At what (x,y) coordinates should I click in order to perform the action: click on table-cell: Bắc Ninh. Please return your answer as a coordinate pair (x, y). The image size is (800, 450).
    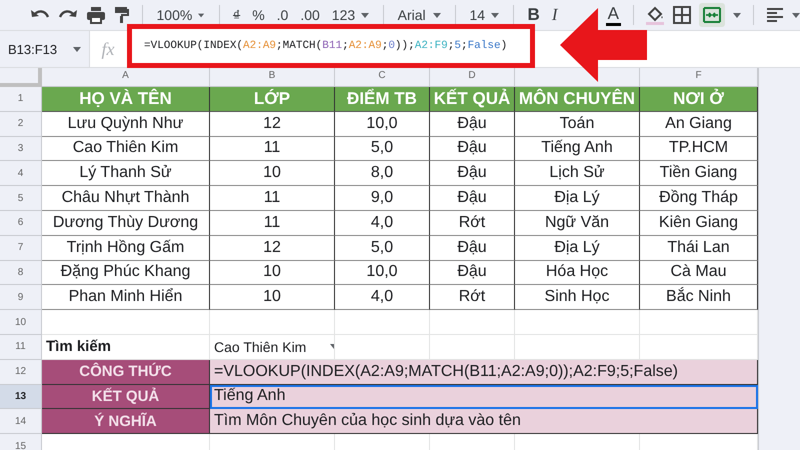
    Looking at the image, I should click on (699, 297).